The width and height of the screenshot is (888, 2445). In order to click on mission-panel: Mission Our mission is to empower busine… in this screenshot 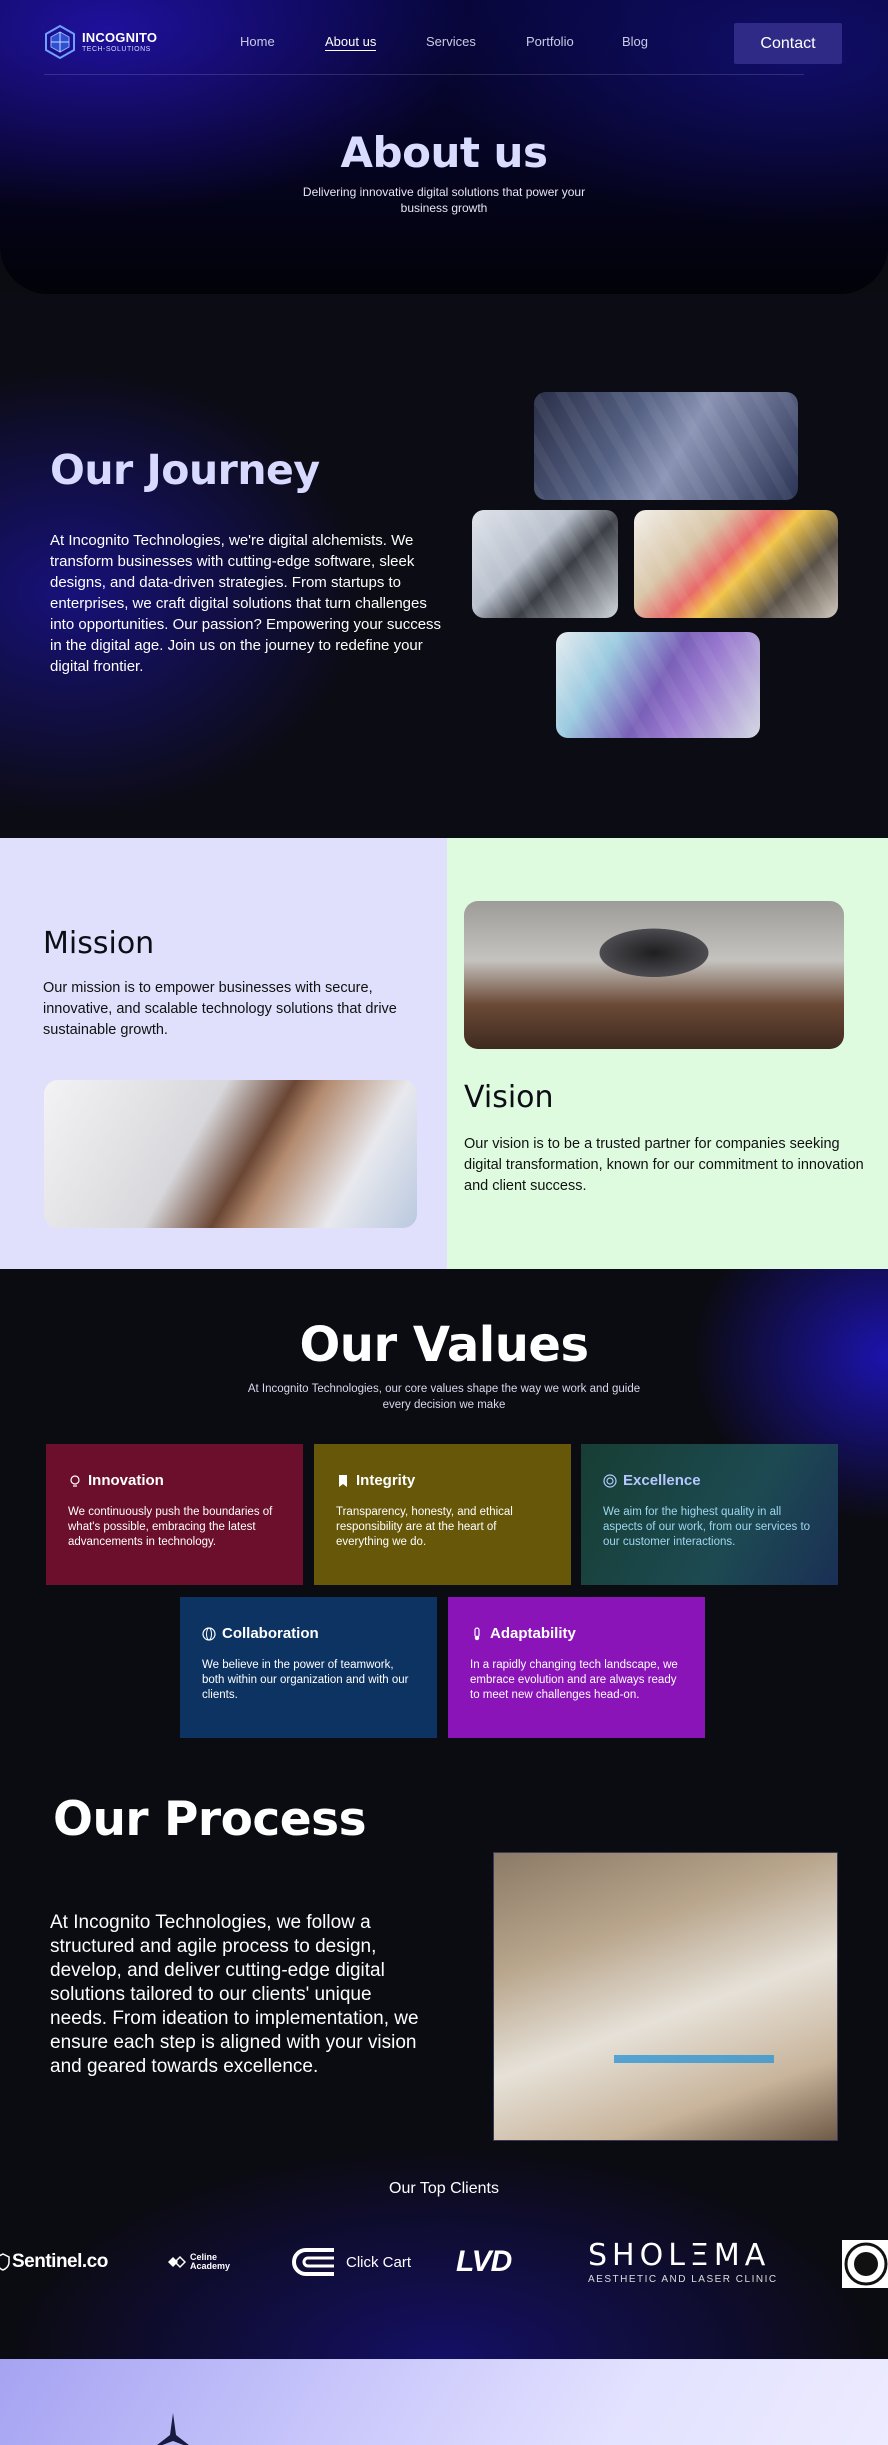, I will do `click(223, 1053)`.